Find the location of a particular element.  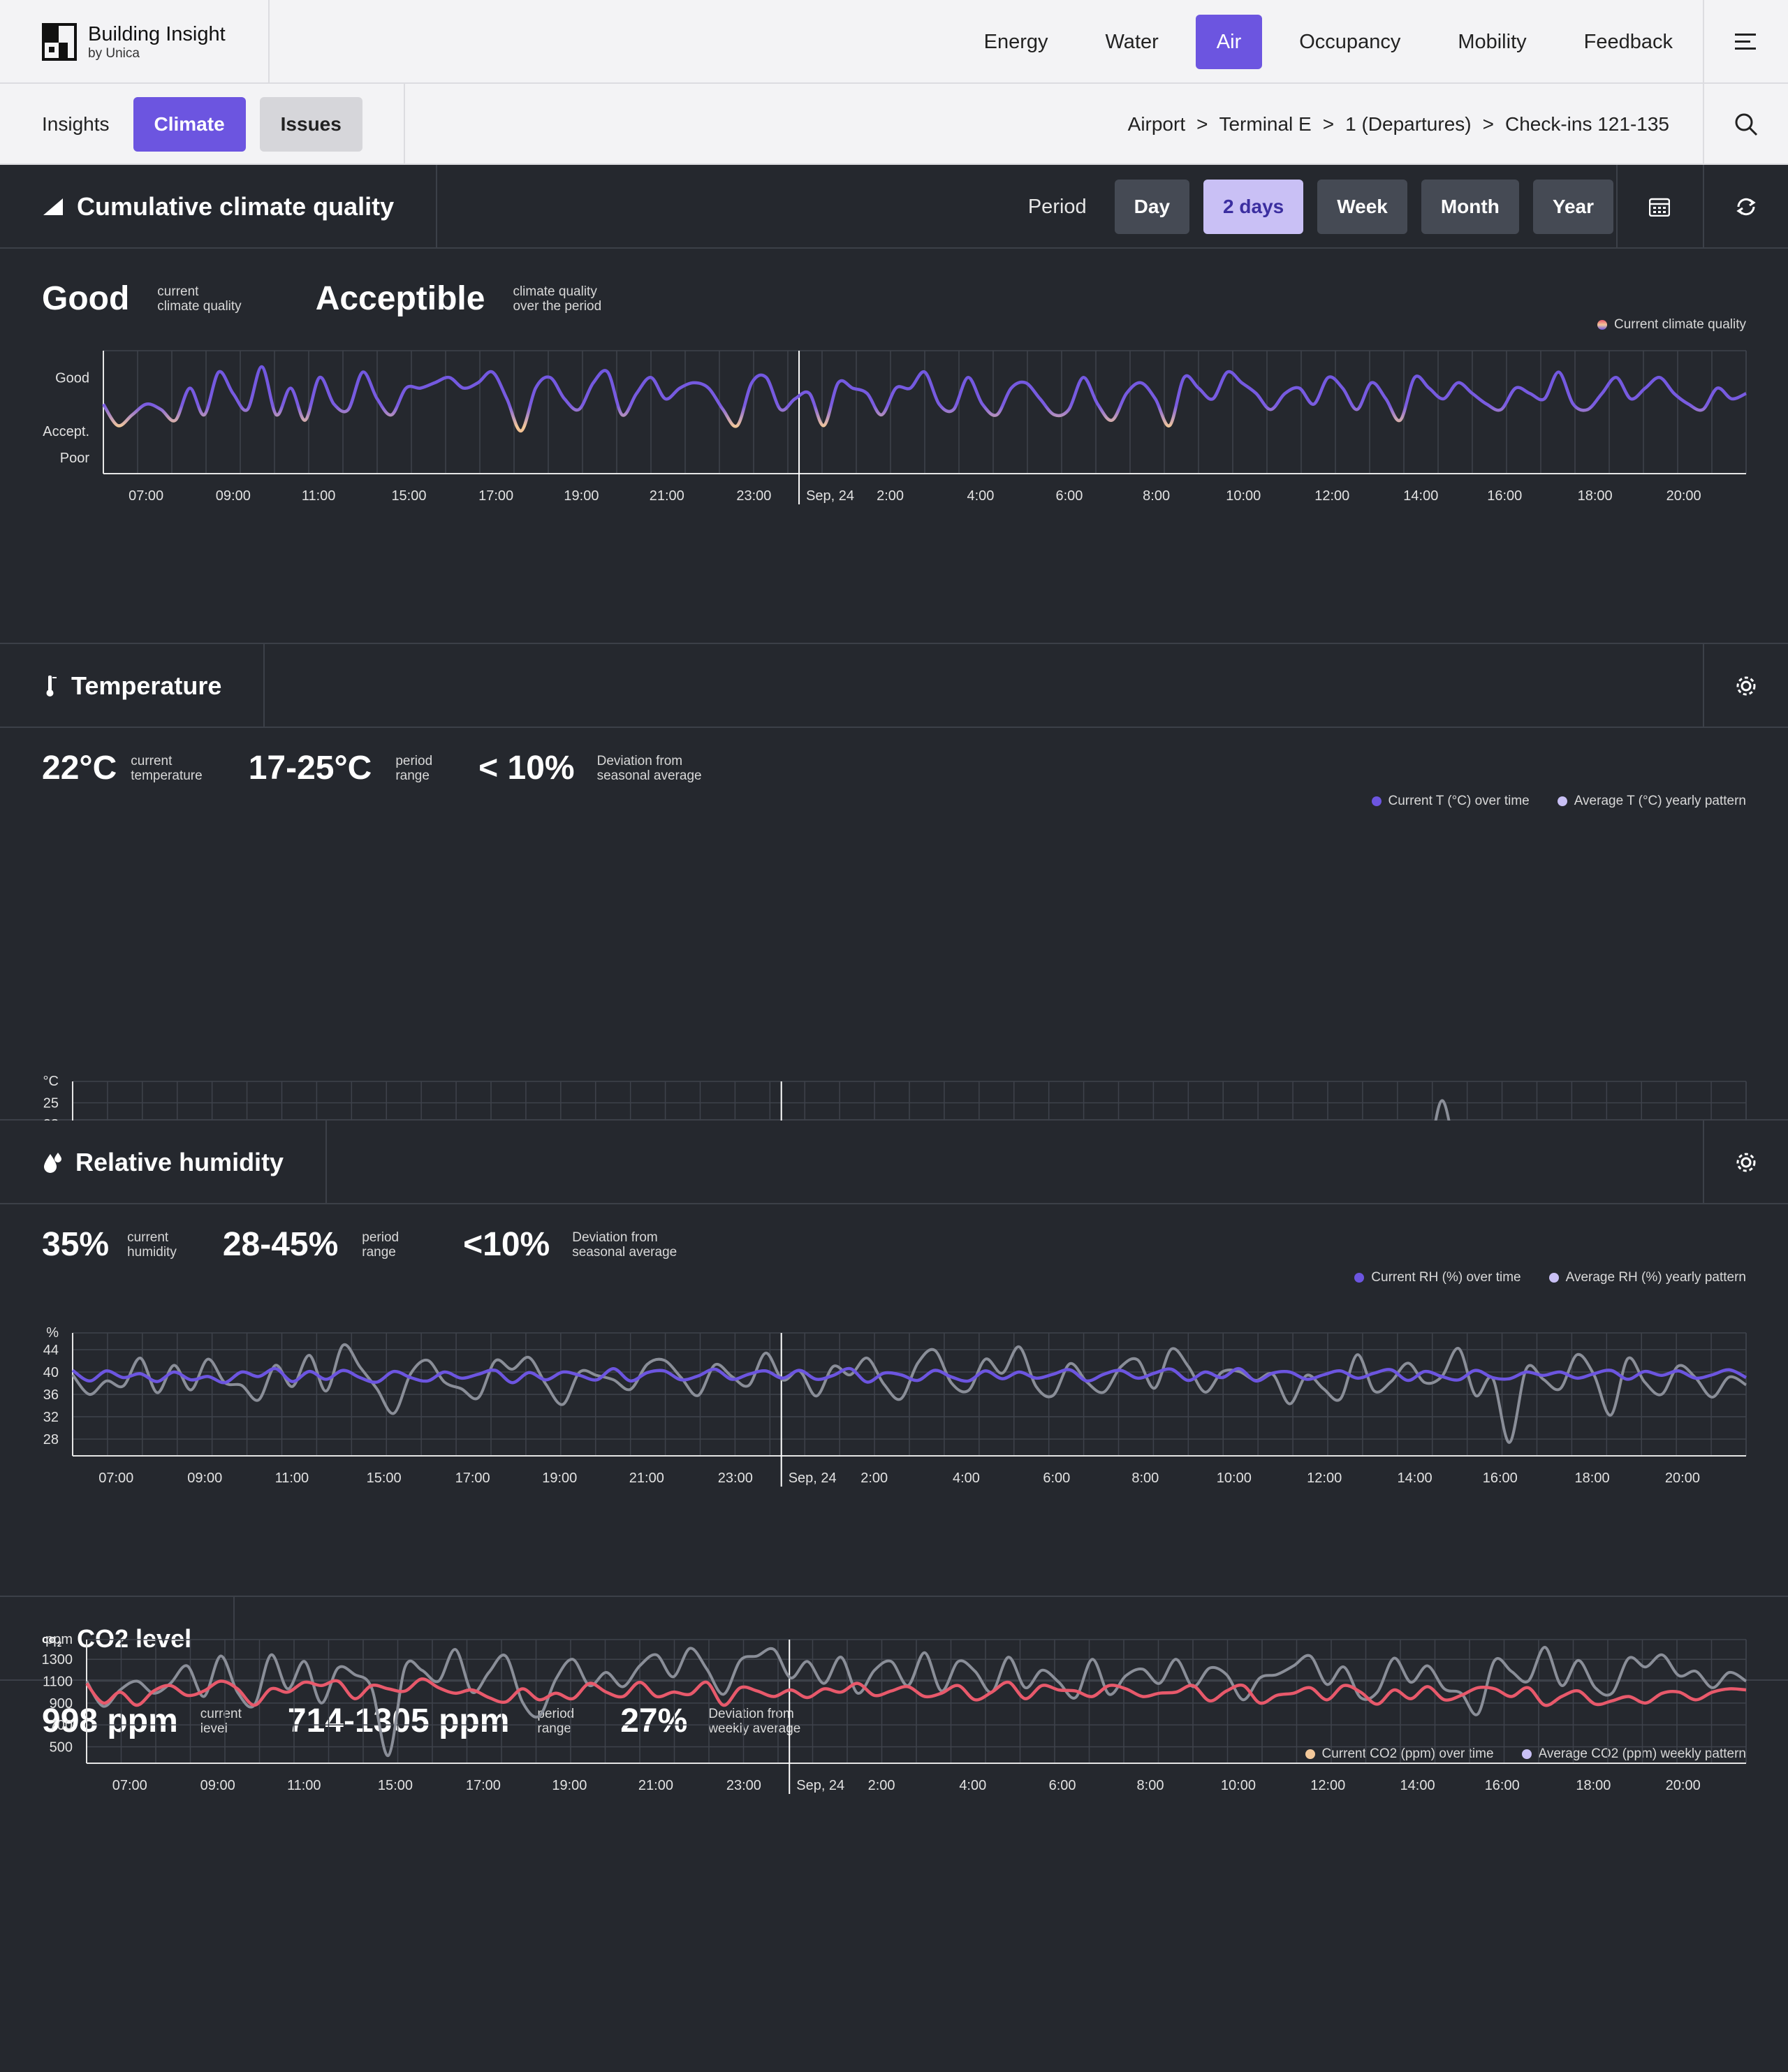

menu-button is located at coordinates (1745, 42).